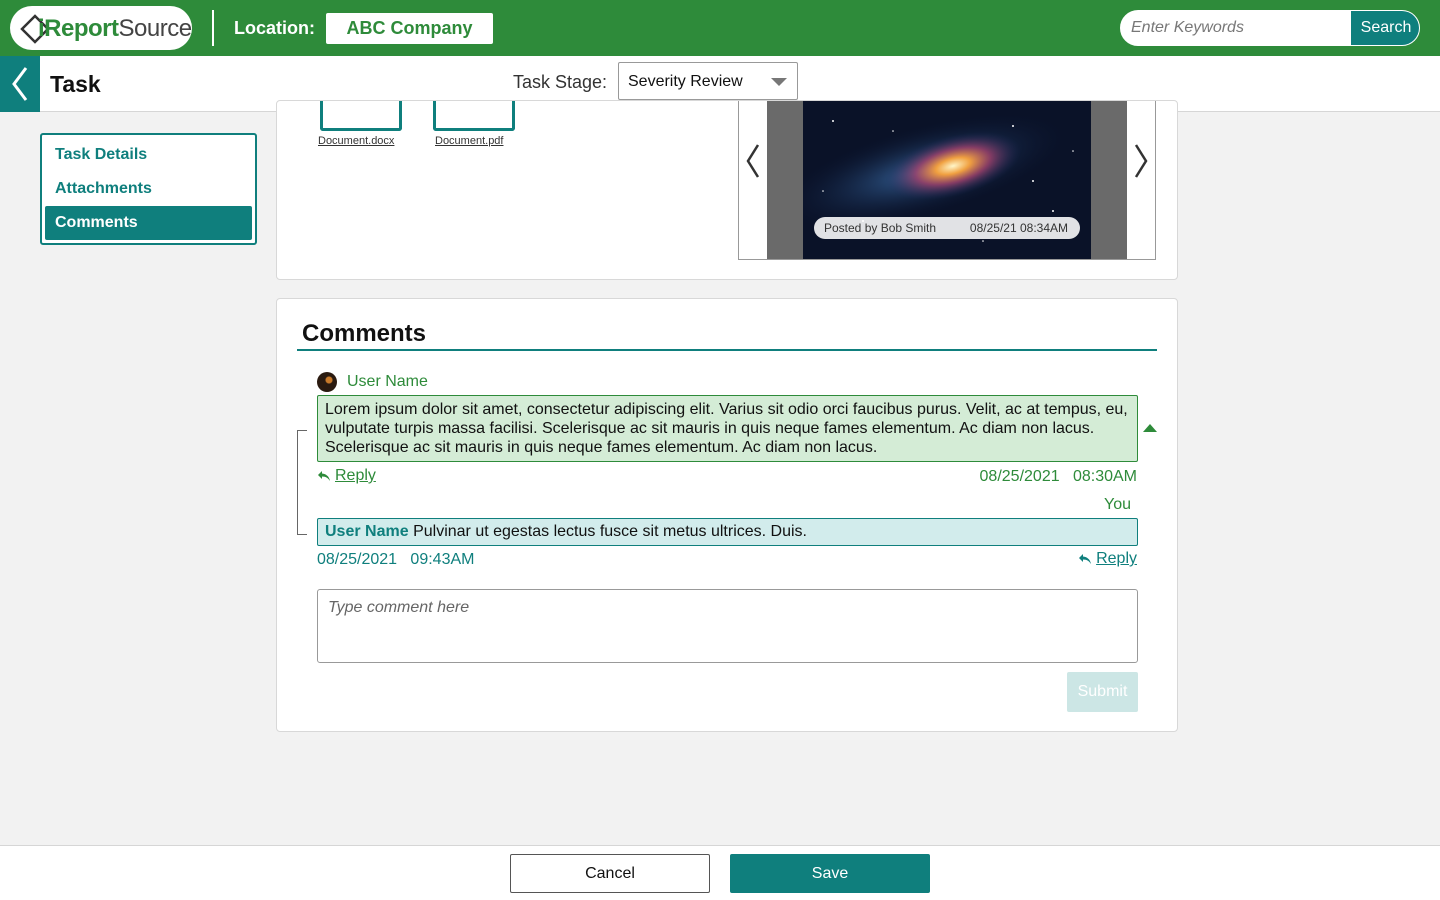 This screenshot has height=900, width=1440. Describe the element at coordinates (327, 382) in the screenshot. I see `avatar` at that location.